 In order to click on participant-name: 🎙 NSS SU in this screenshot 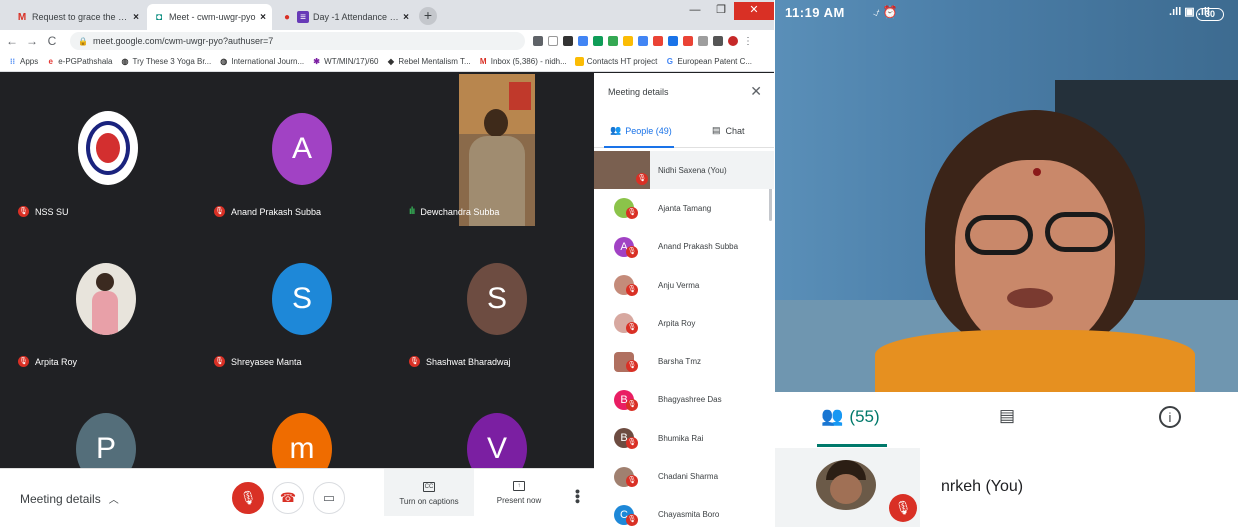, I will do `click(43, 211)`.